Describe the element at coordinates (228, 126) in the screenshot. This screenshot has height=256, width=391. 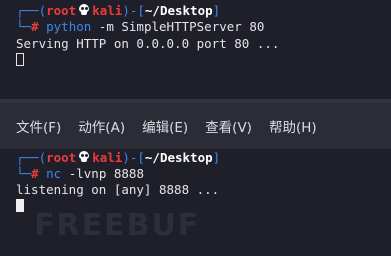
I see `menu-view: 查看(V)` at that location.